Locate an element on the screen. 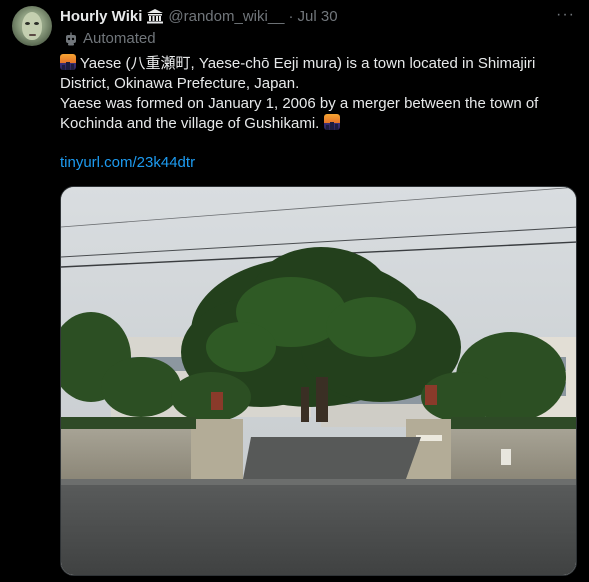  avatar is located at coordinates (32, 26).